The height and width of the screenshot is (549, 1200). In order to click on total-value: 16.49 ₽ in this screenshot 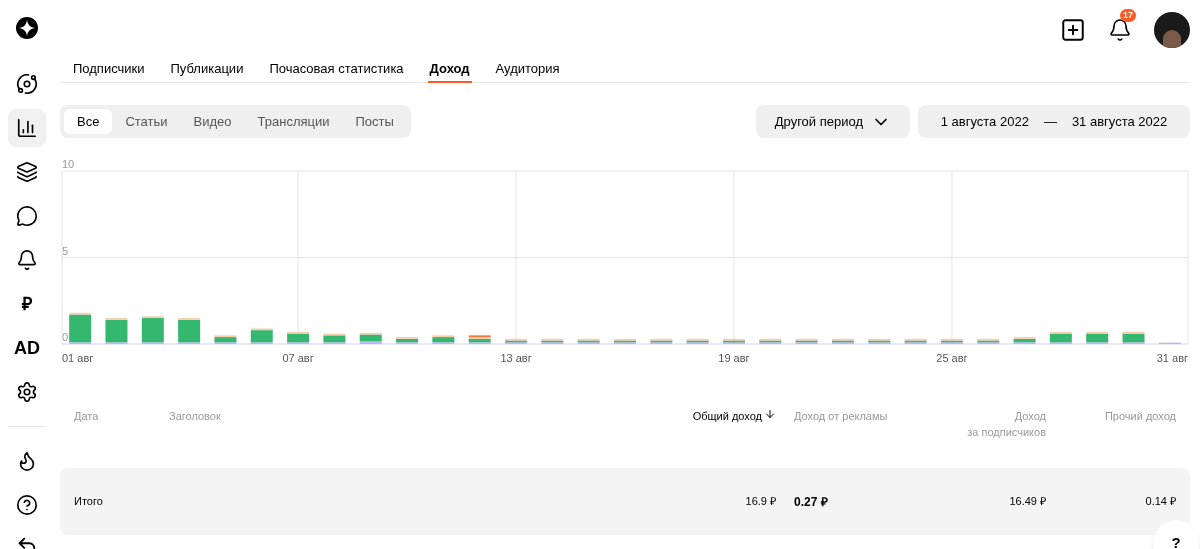, I will do `click(1027, 501)`.